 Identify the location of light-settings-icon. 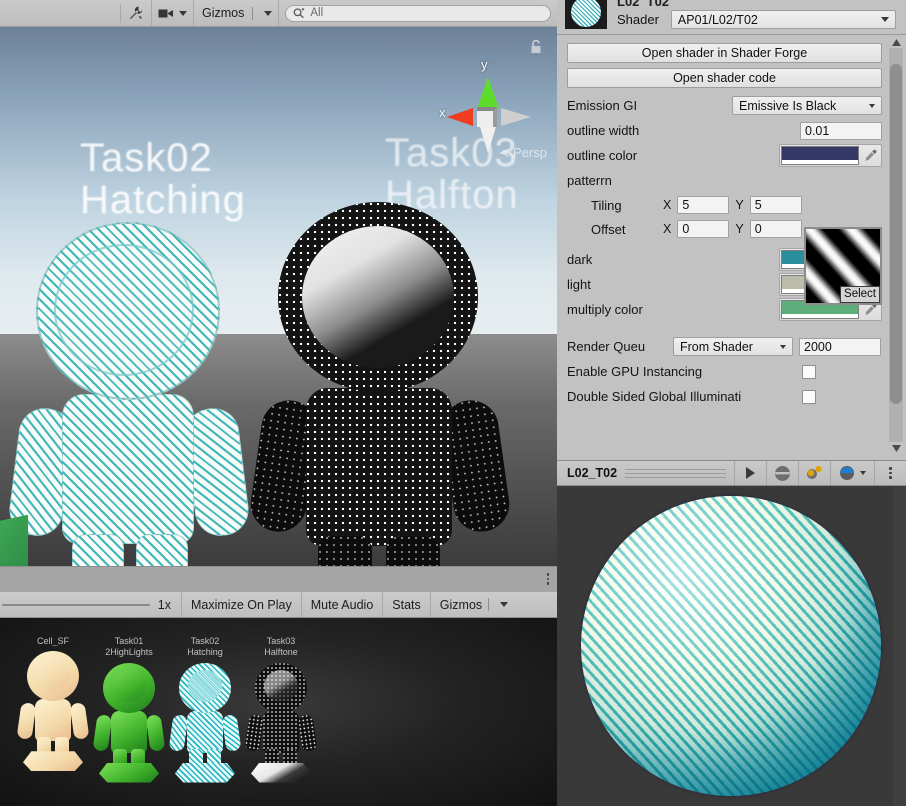
(815, 473).